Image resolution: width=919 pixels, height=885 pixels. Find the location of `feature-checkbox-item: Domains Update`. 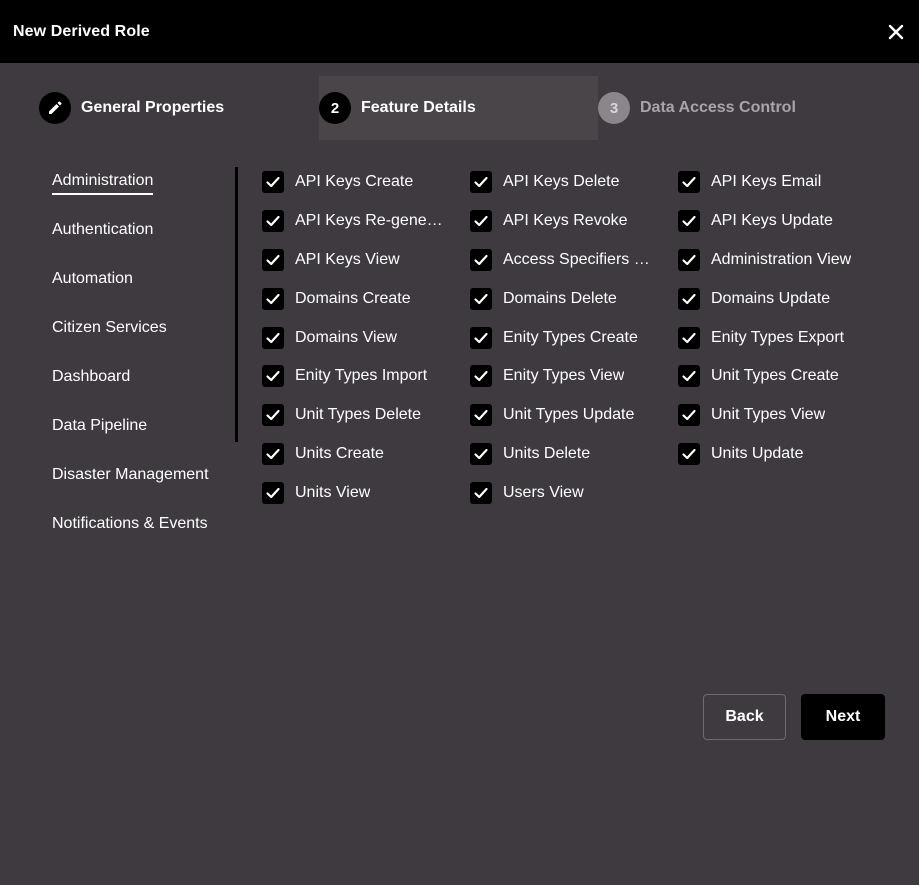

feature-checkbox-item: Domains Update is located at coordinates (782, 299).